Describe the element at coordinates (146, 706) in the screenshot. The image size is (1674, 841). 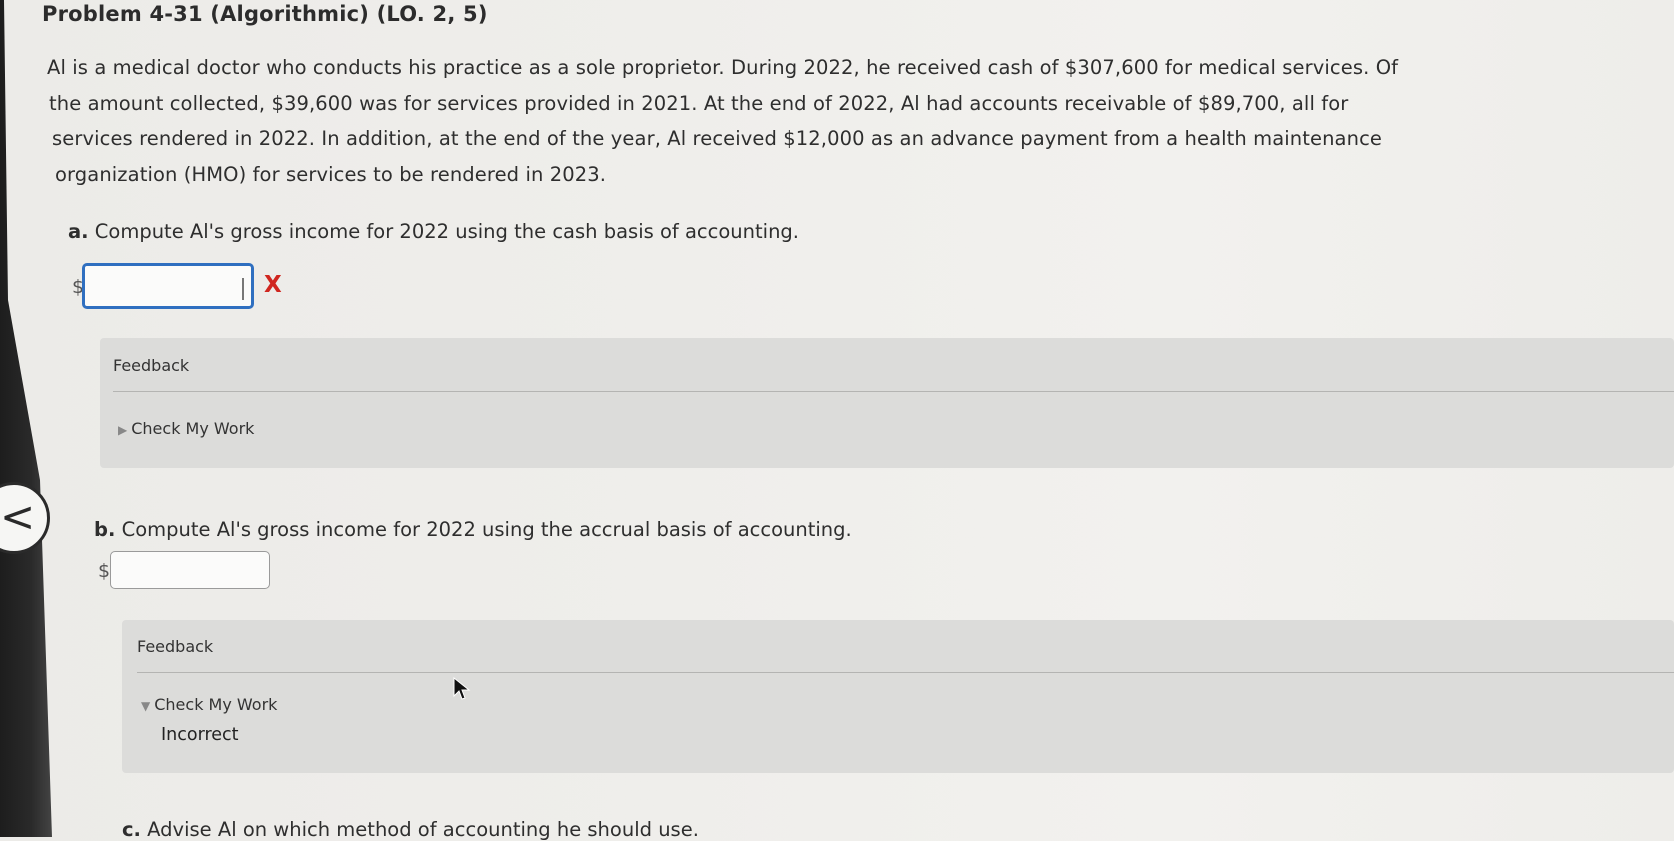
I see `triangle-down-icon: ▼` at that location.